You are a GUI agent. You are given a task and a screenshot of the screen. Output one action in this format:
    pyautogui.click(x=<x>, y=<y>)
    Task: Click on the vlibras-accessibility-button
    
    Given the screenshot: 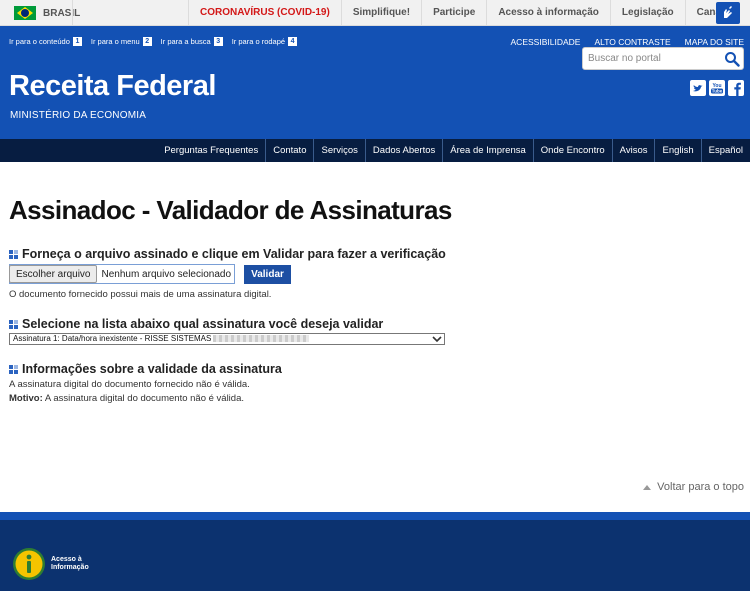 What is the action you would take?
    pyautogui.click(x=728, y=13)
    